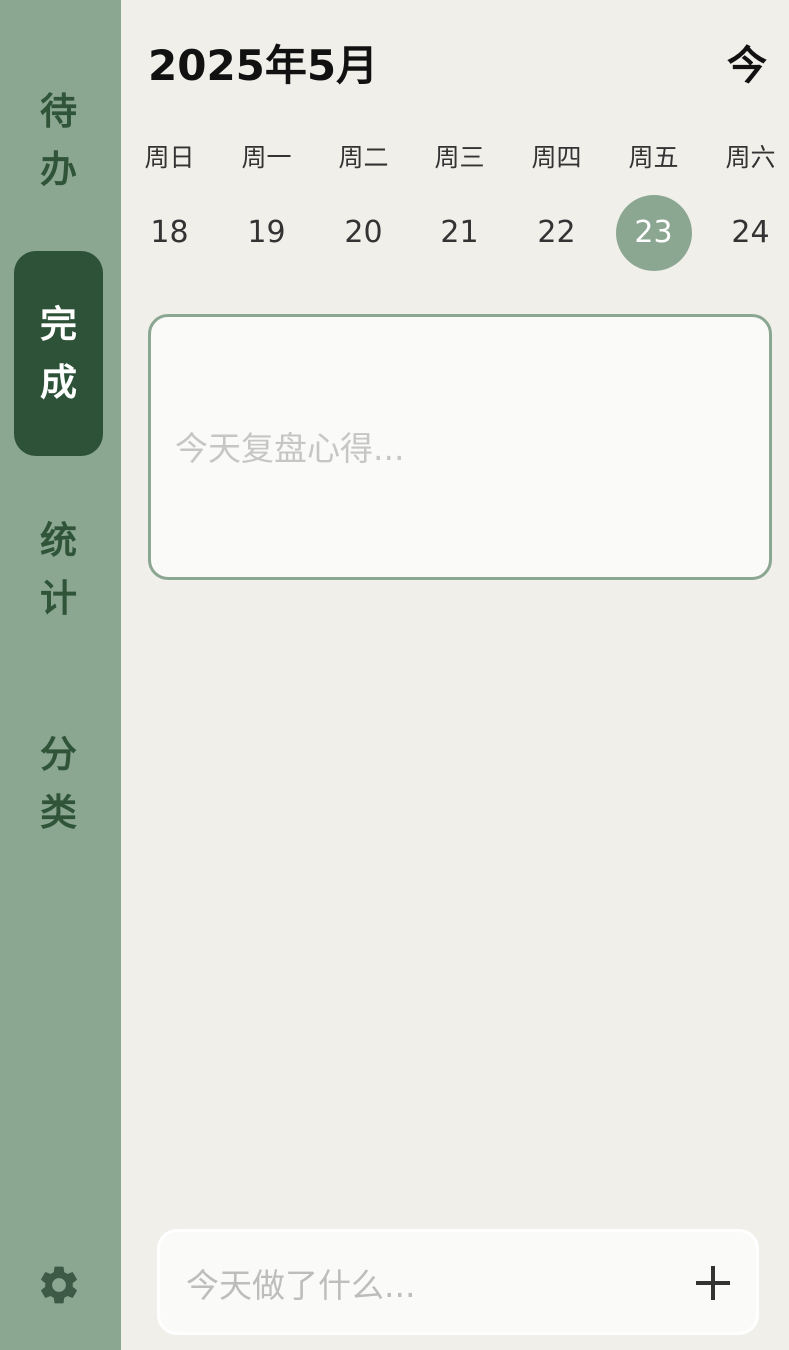 This screenshot has width=789, height=1350. Describe the element at coordinates (266, 157) in the screenshot. I see `weekday-label: 周一` at that location.